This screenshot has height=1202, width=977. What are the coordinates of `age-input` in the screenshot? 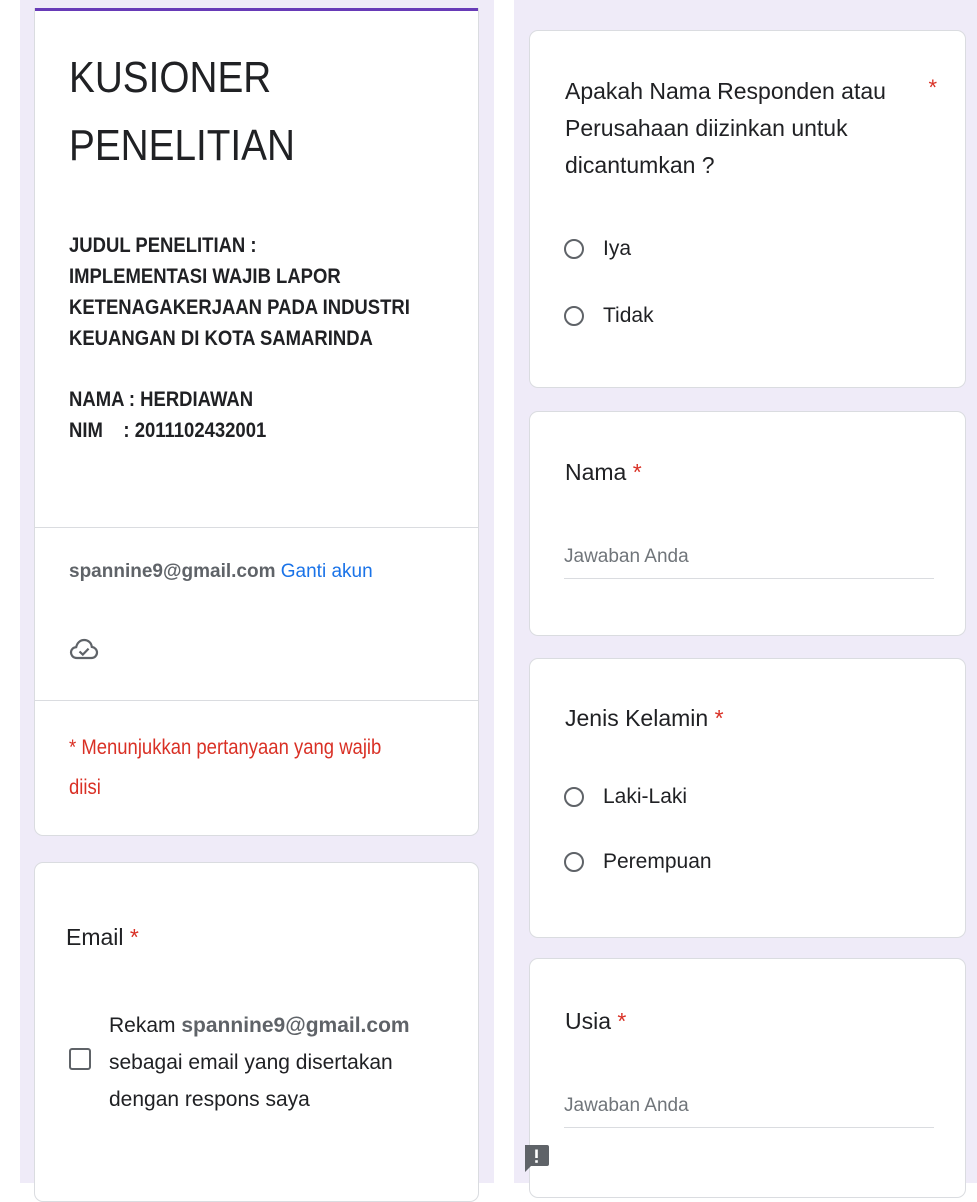 It's located at (749, 1111).